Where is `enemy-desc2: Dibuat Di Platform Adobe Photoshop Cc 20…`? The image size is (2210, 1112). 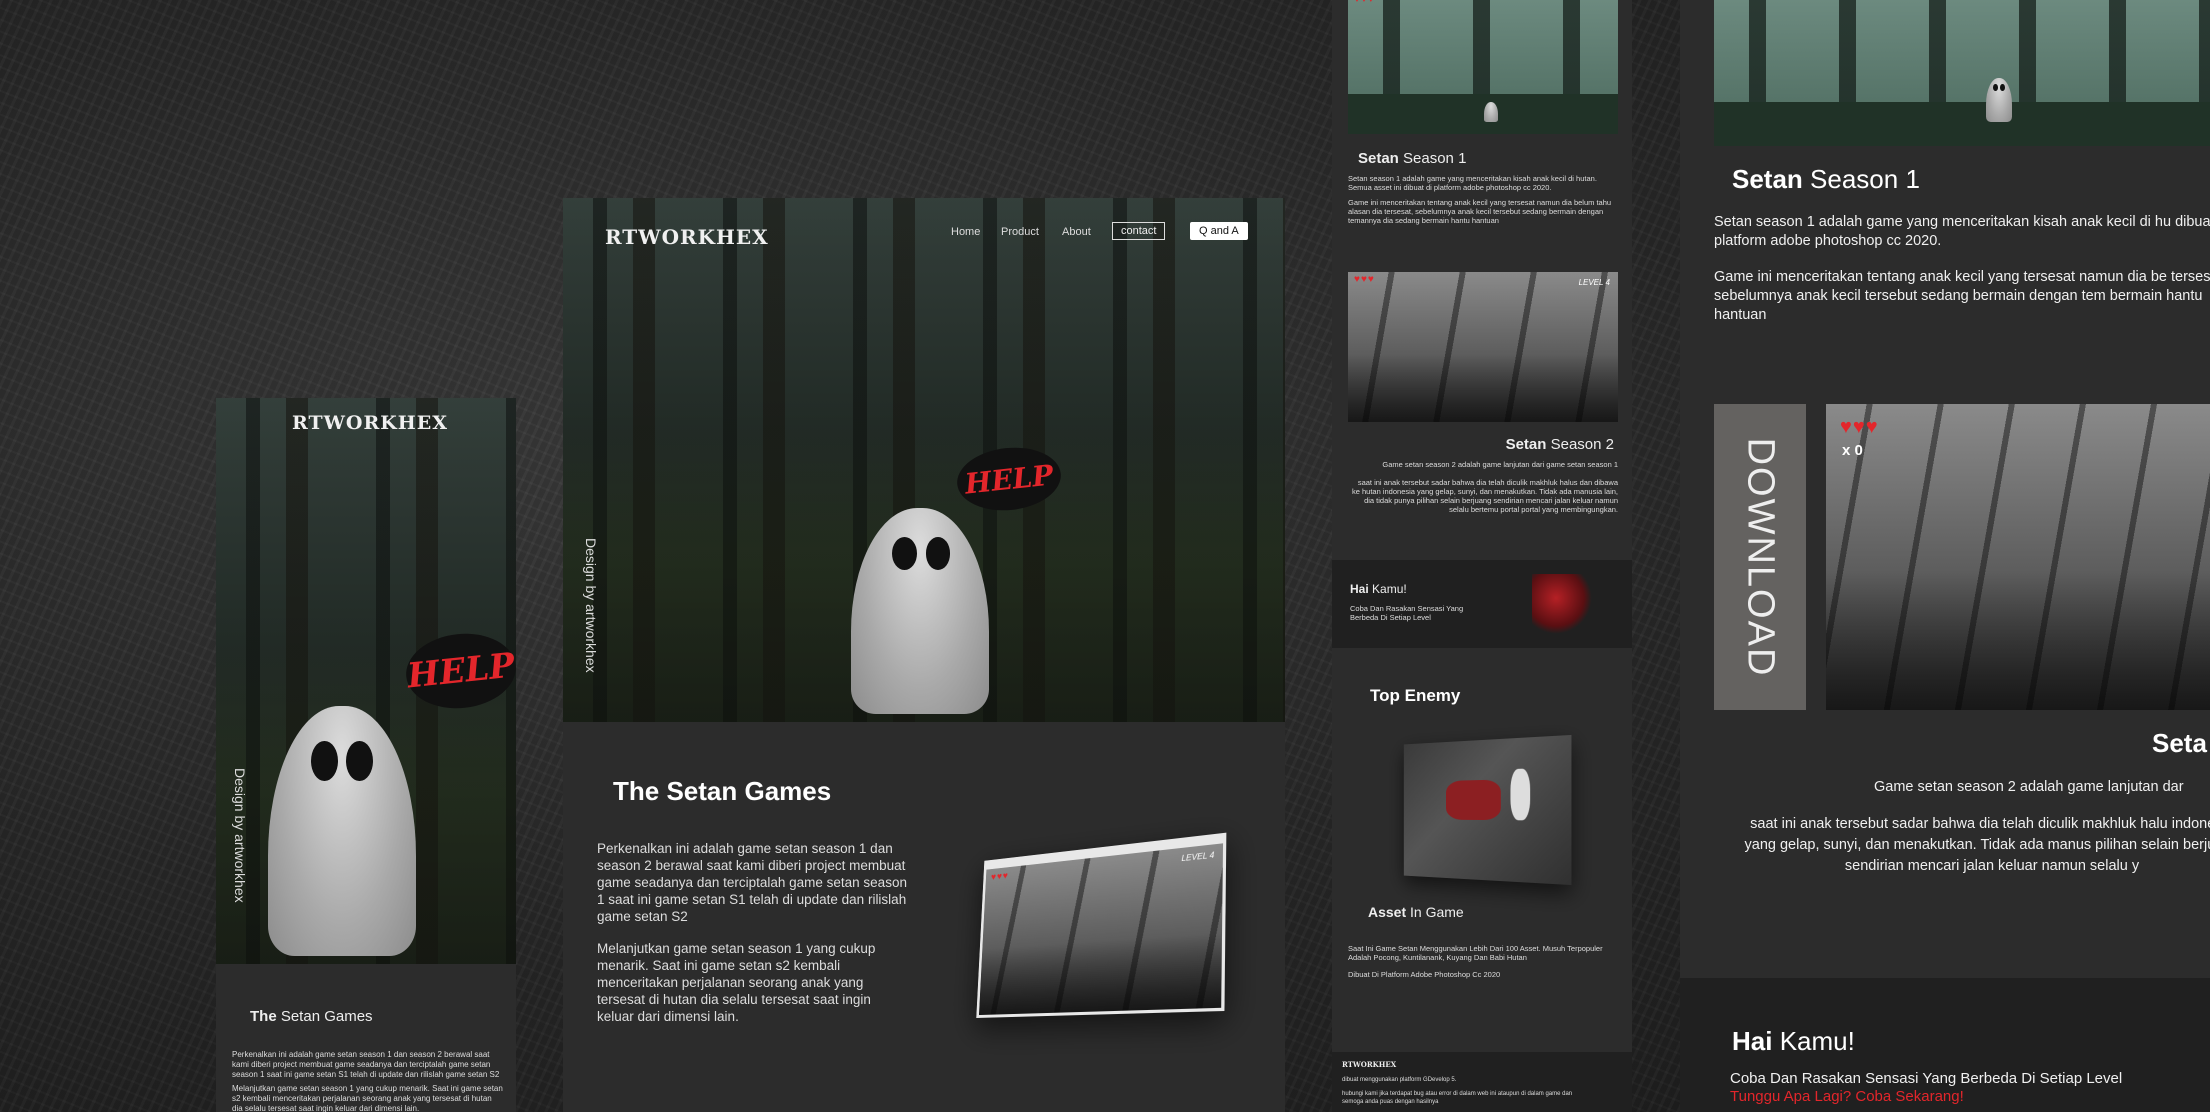
enemy-desc2: Dibuat Di Platform Adobe Photoshop Cc 20… is located at coordinates (1424, 974).